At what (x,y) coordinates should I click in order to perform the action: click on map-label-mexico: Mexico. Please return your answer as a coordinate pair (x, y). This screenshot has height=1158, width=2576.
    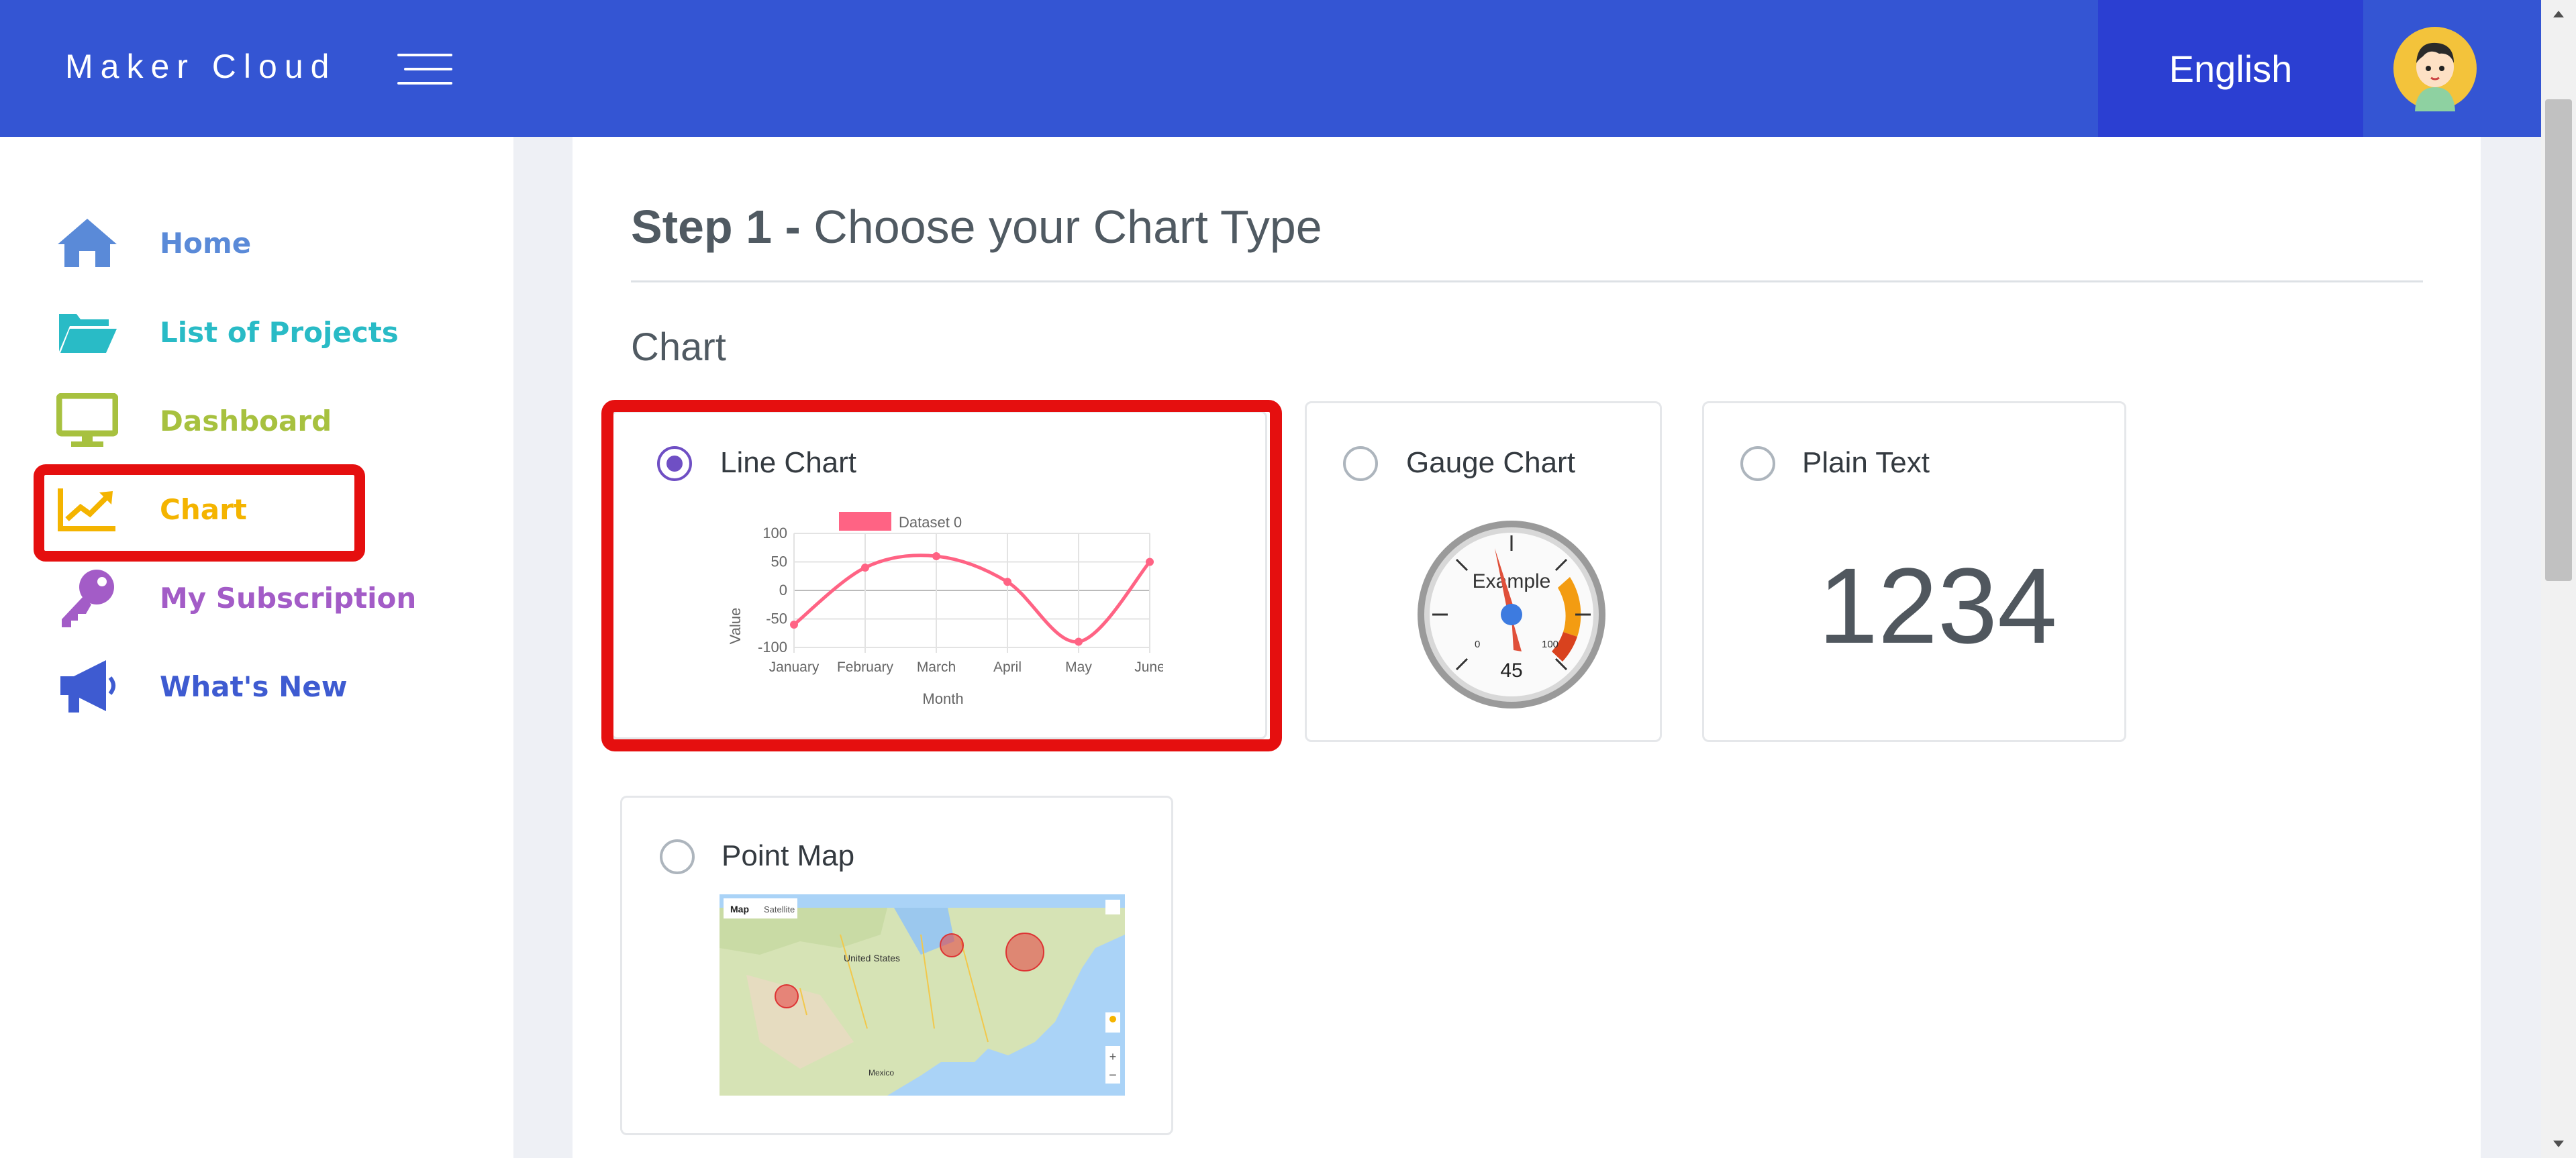
    Looking at the image, I should click on (881, 1072).